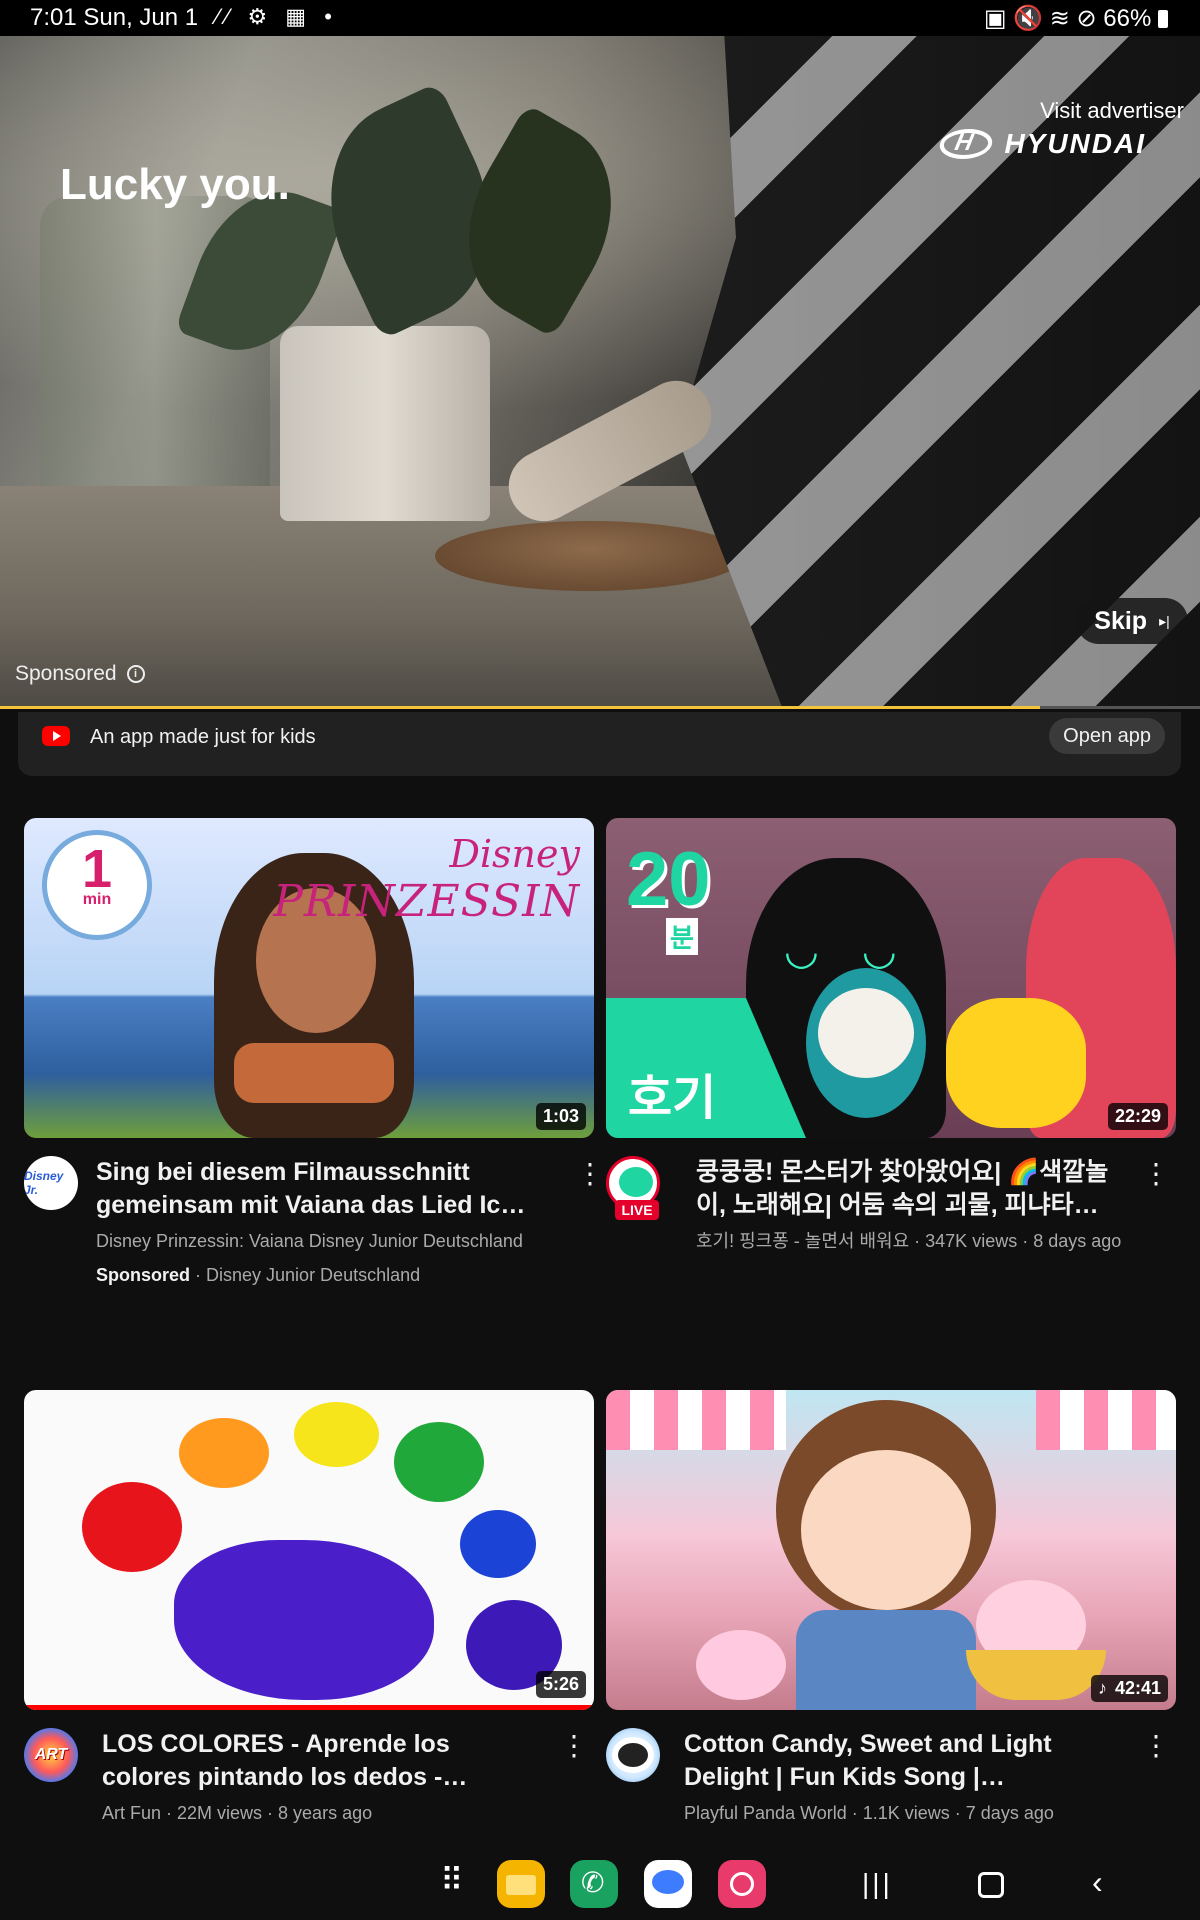  Describe the element at coordinates (97, 899) in the screenshot. I see `logo-unit: min` at that location.